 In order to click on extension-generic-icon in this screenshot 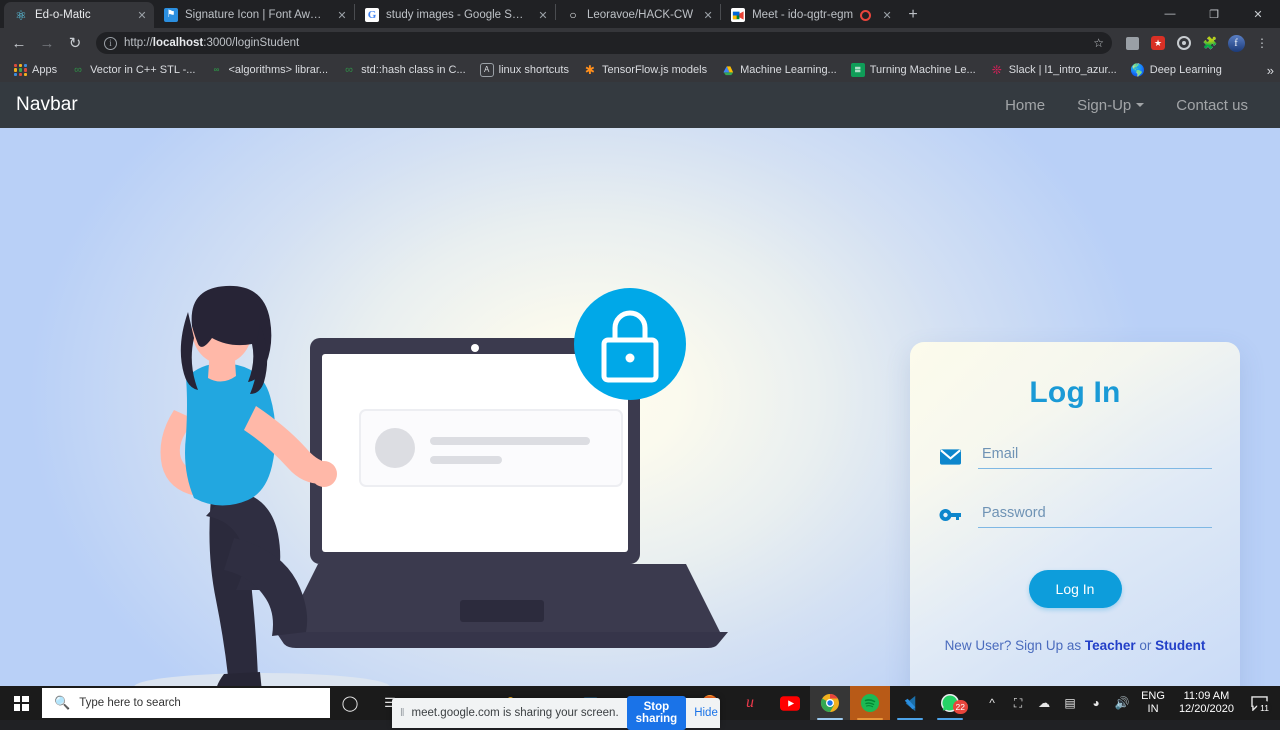, I will do `click(1132, 43)`.